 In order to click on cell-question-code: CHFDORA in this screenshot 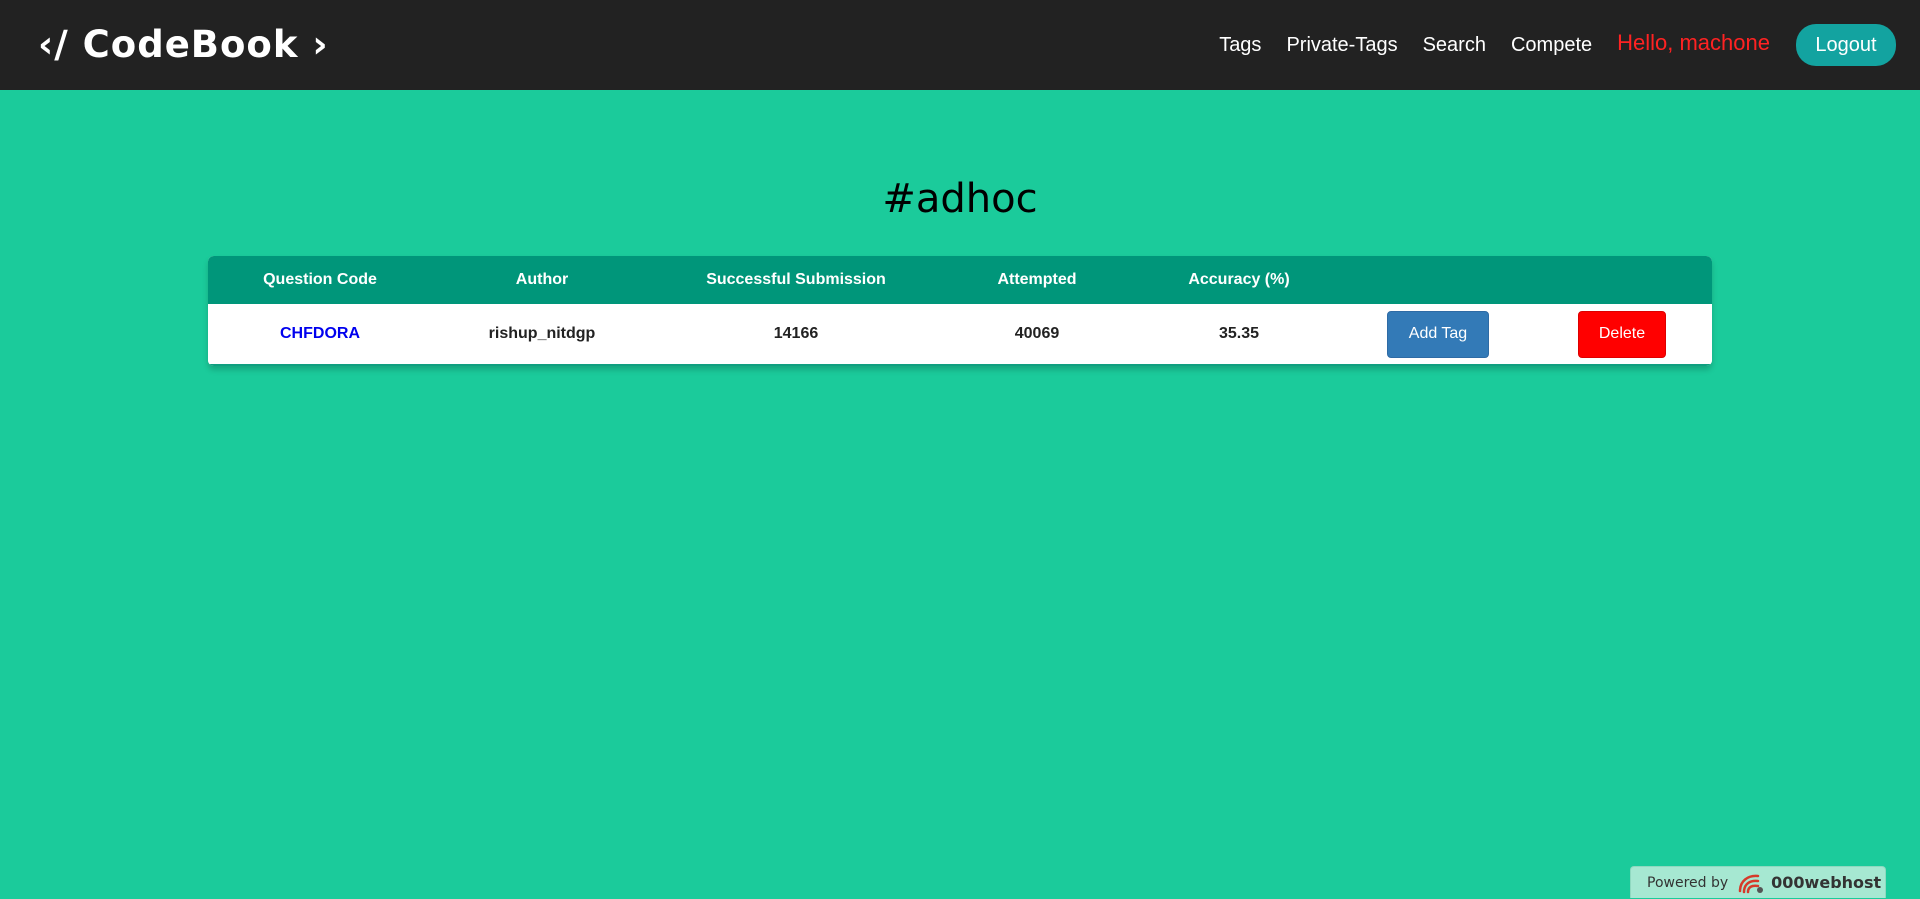, I will do `click(320, 335)`.